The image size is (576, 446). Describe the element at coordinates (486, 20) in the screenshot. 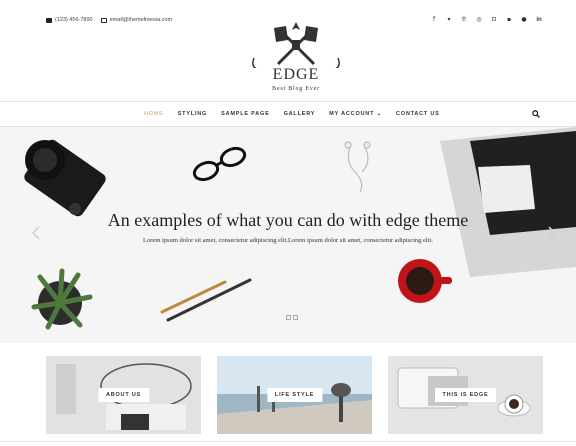

I see `social-links: f ▾ ℗ ◎ ⊡ ▪ ● in` at that location.